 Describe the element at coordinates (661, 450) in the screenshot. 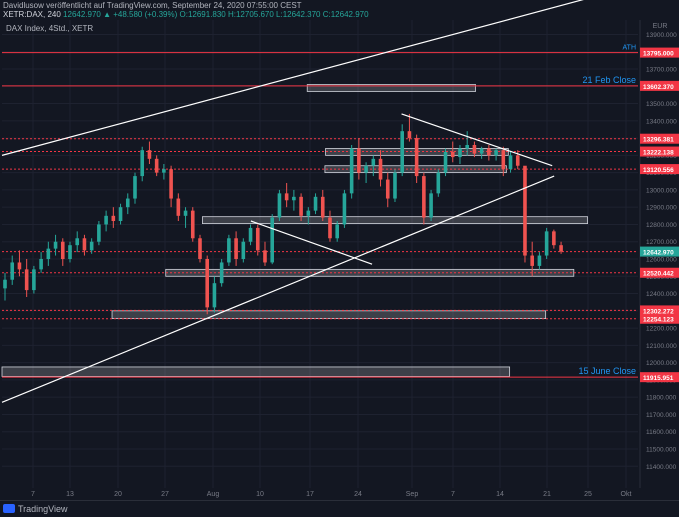

I see `y-tick-label: 11500.000` at that location.